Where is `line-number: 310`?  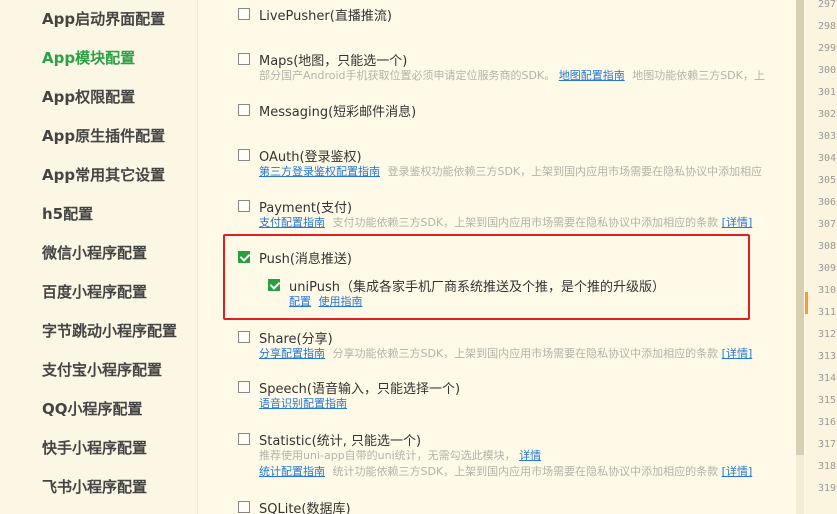 line-number: 310 is located at coordinates (827, 290).